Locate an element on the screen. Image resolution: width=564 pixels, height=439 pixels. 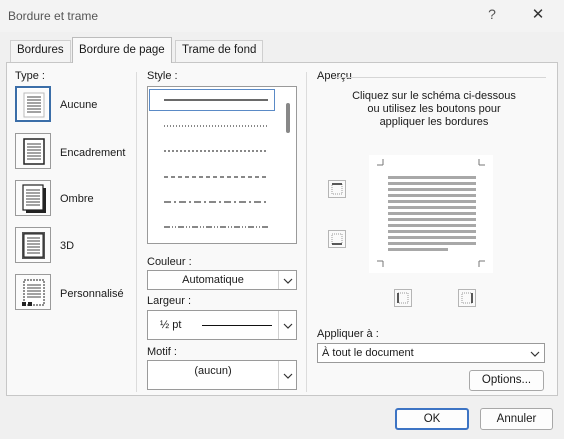
page-preview-icon is located at coordinates (431, 213).